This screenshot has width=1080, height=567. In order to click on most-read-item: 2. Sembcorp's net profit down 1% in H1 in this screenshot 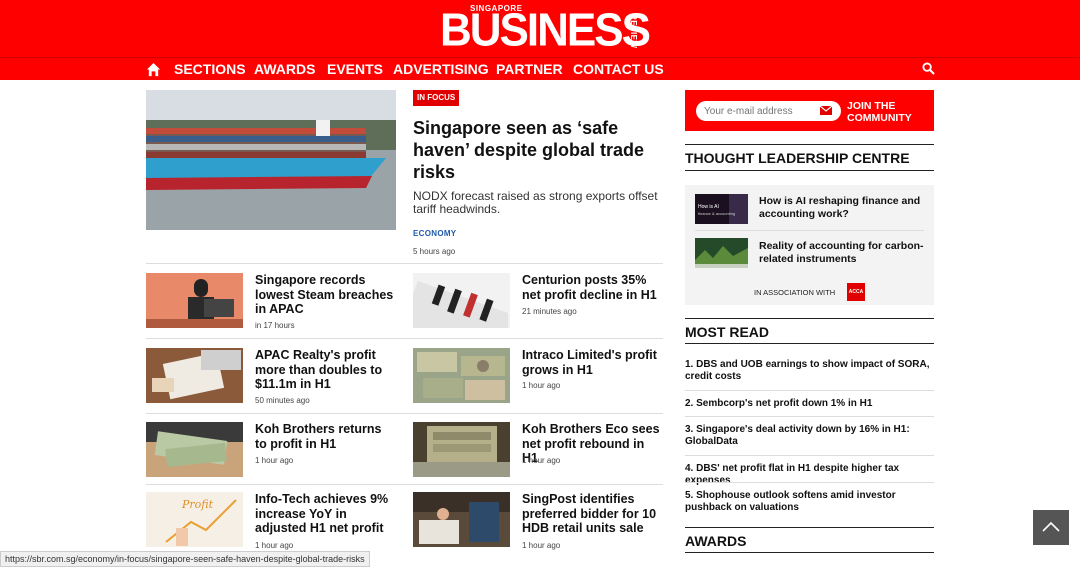, I will do `click(809, 404)`.